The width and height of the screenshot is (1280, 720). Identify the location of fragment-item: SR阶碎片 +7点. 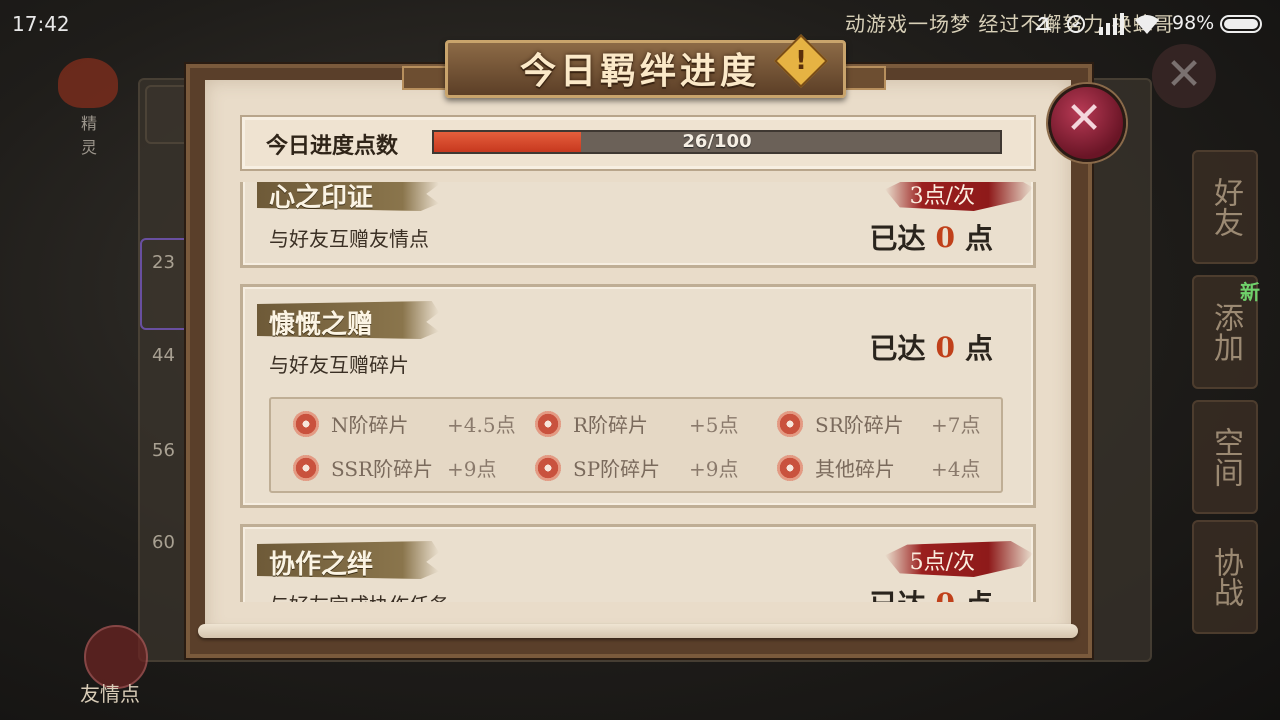
(878, 423).